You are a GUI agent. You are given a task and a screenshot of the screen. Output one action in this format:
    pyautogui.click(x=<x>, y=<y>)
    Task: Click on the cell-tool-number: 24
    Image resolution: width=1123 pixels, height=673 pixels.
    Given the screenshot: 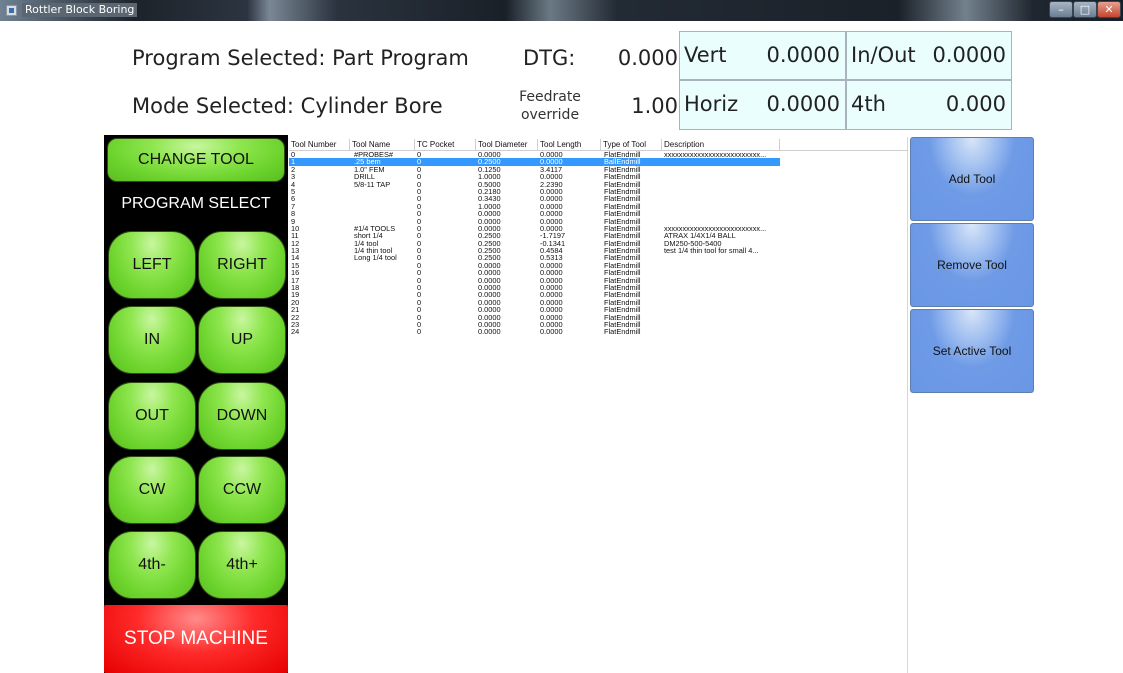 What is the action you would take?
    pyautogui.click(x=295, y=332)
    